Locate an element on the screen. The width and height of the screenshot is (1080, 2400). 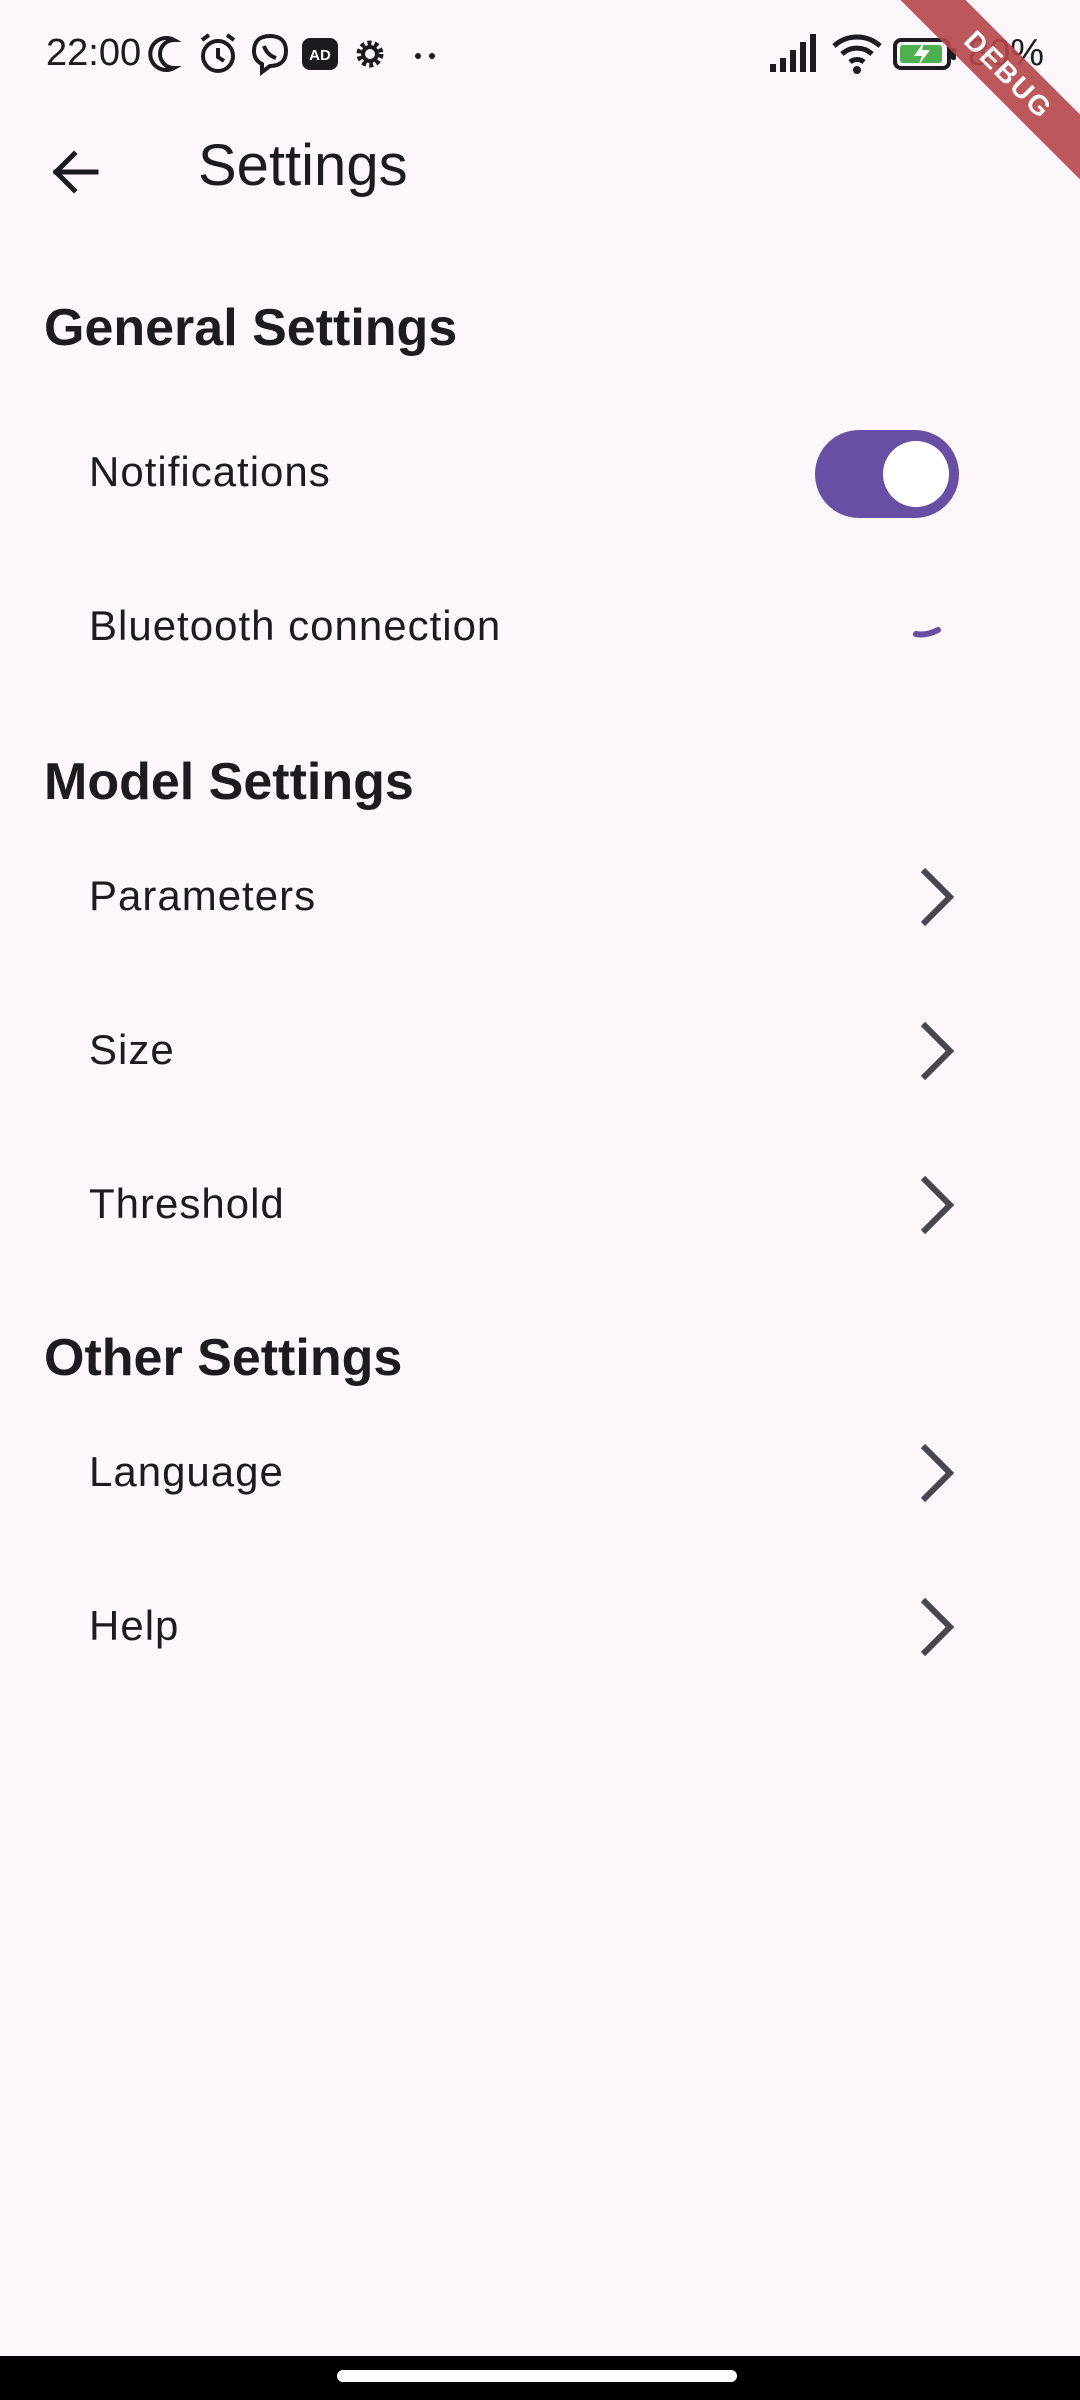
setting-label: Parameters is located at coordinates (203, 895).